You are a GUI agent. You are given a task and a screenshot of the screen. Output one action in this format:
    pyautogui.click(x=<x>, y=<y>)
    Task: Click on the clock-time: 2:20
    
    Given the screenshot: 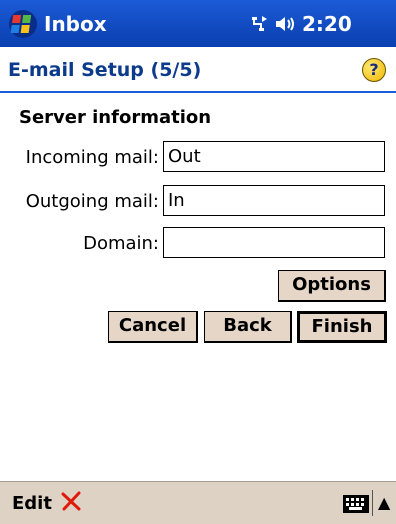 What is the action you would take?
    pyautogui.click(x=327, y=24)
    